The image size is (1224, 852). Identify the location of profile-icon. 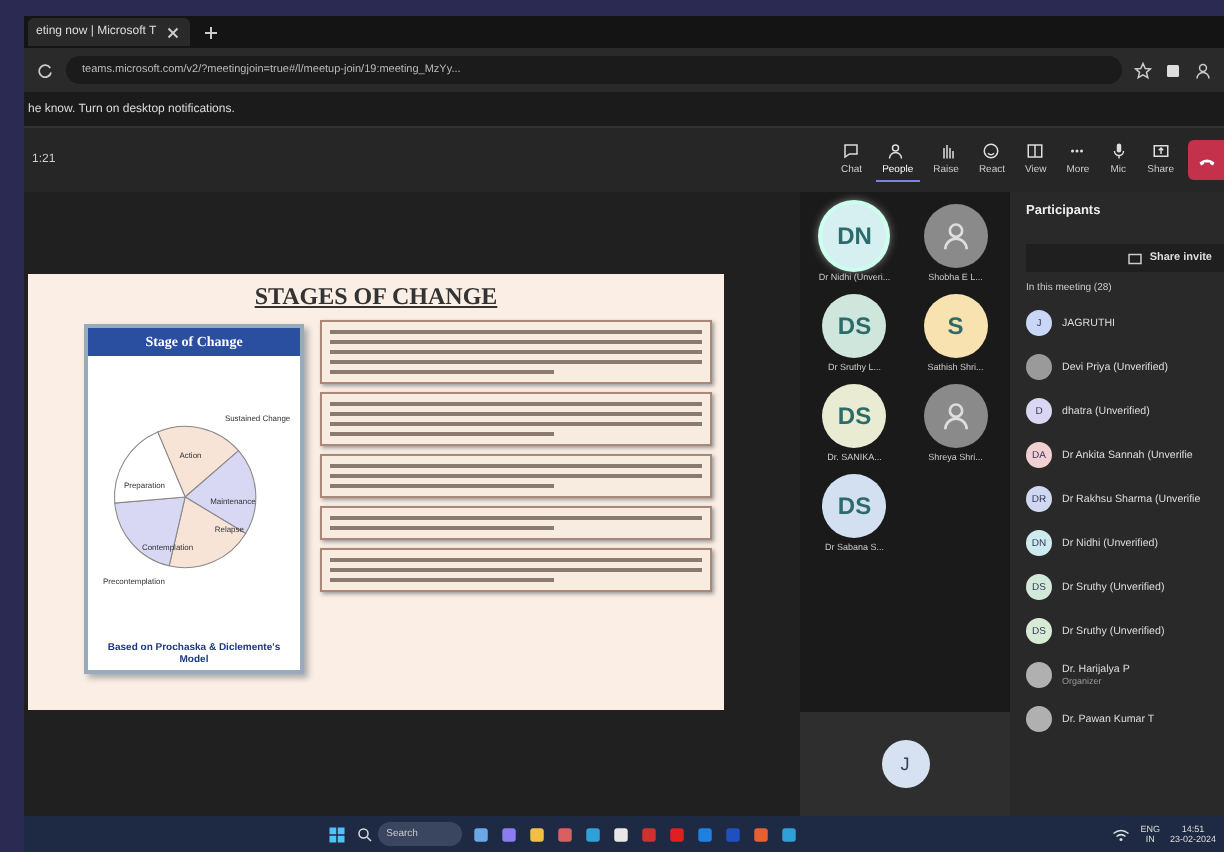
(1203, 70).